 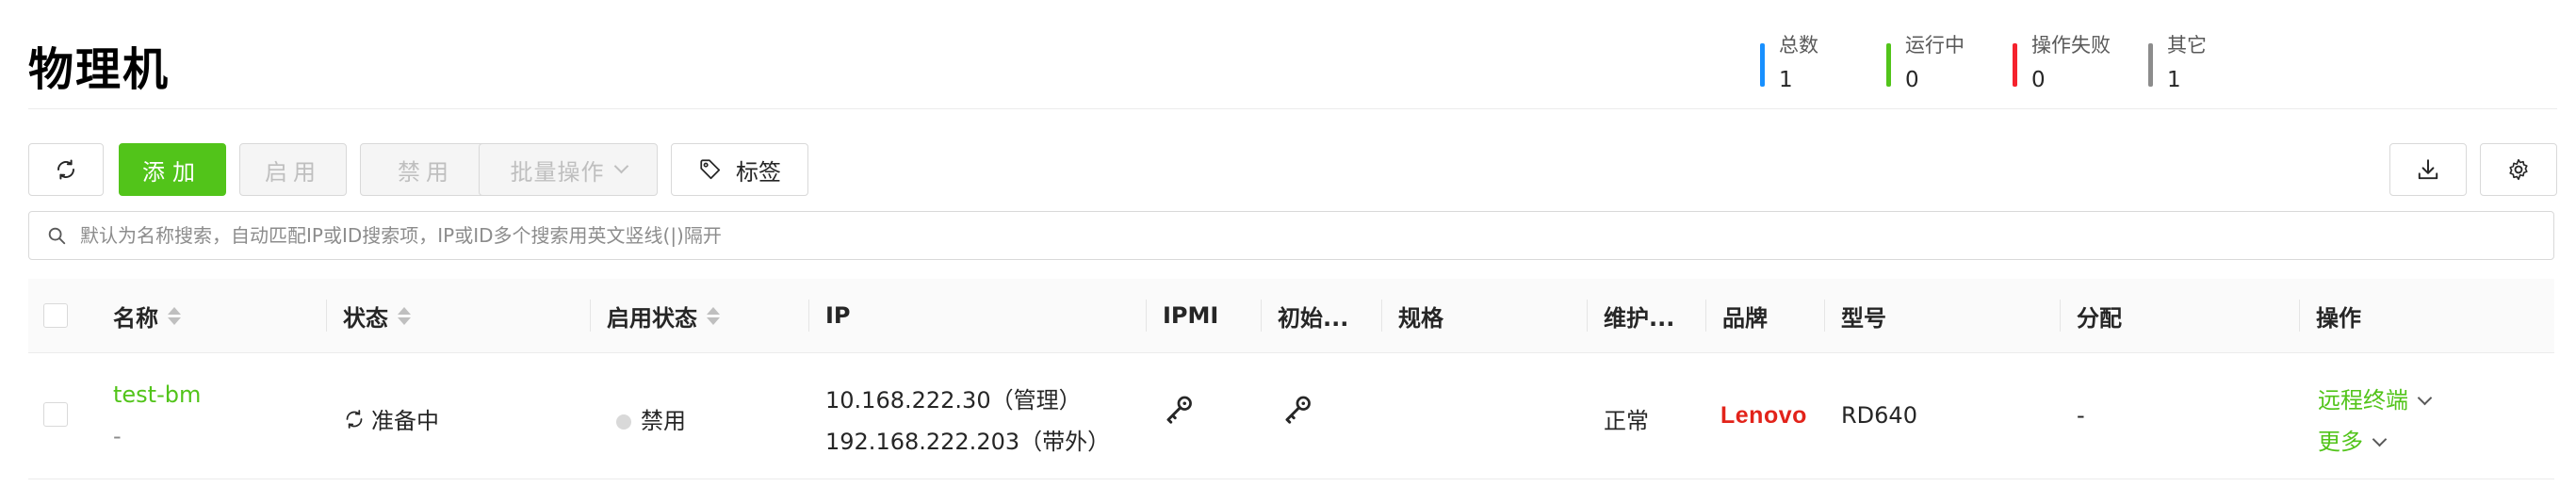 I want to click on search-input, so click(x=1315, y=235).